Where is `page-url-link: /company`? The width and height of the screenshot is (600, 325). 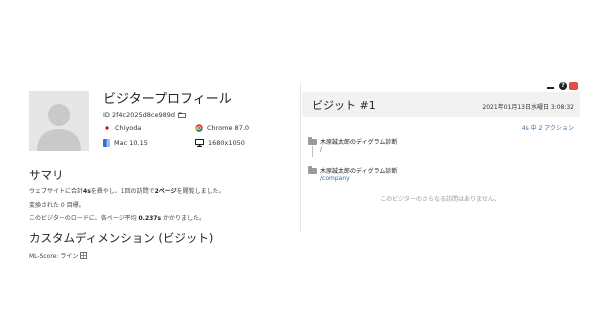 page-url-link: /company is located at coordinates (335, 178).